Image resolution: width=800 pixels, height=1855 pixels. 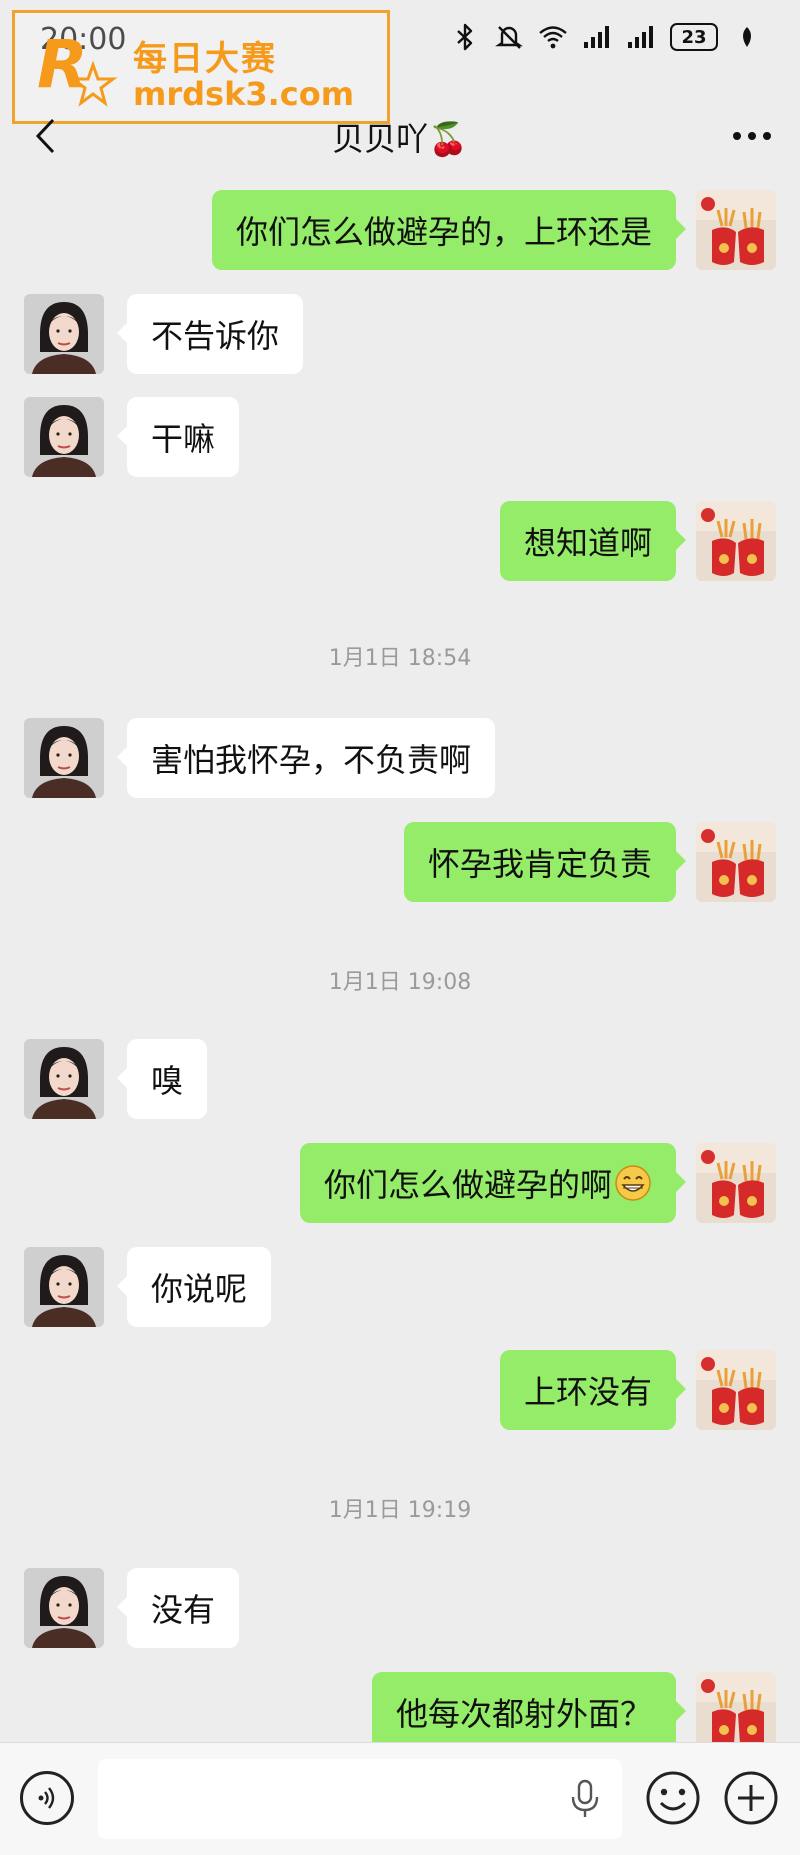 I want to click on message-row-sent: 上环没有, so click(x=400, y=1391).